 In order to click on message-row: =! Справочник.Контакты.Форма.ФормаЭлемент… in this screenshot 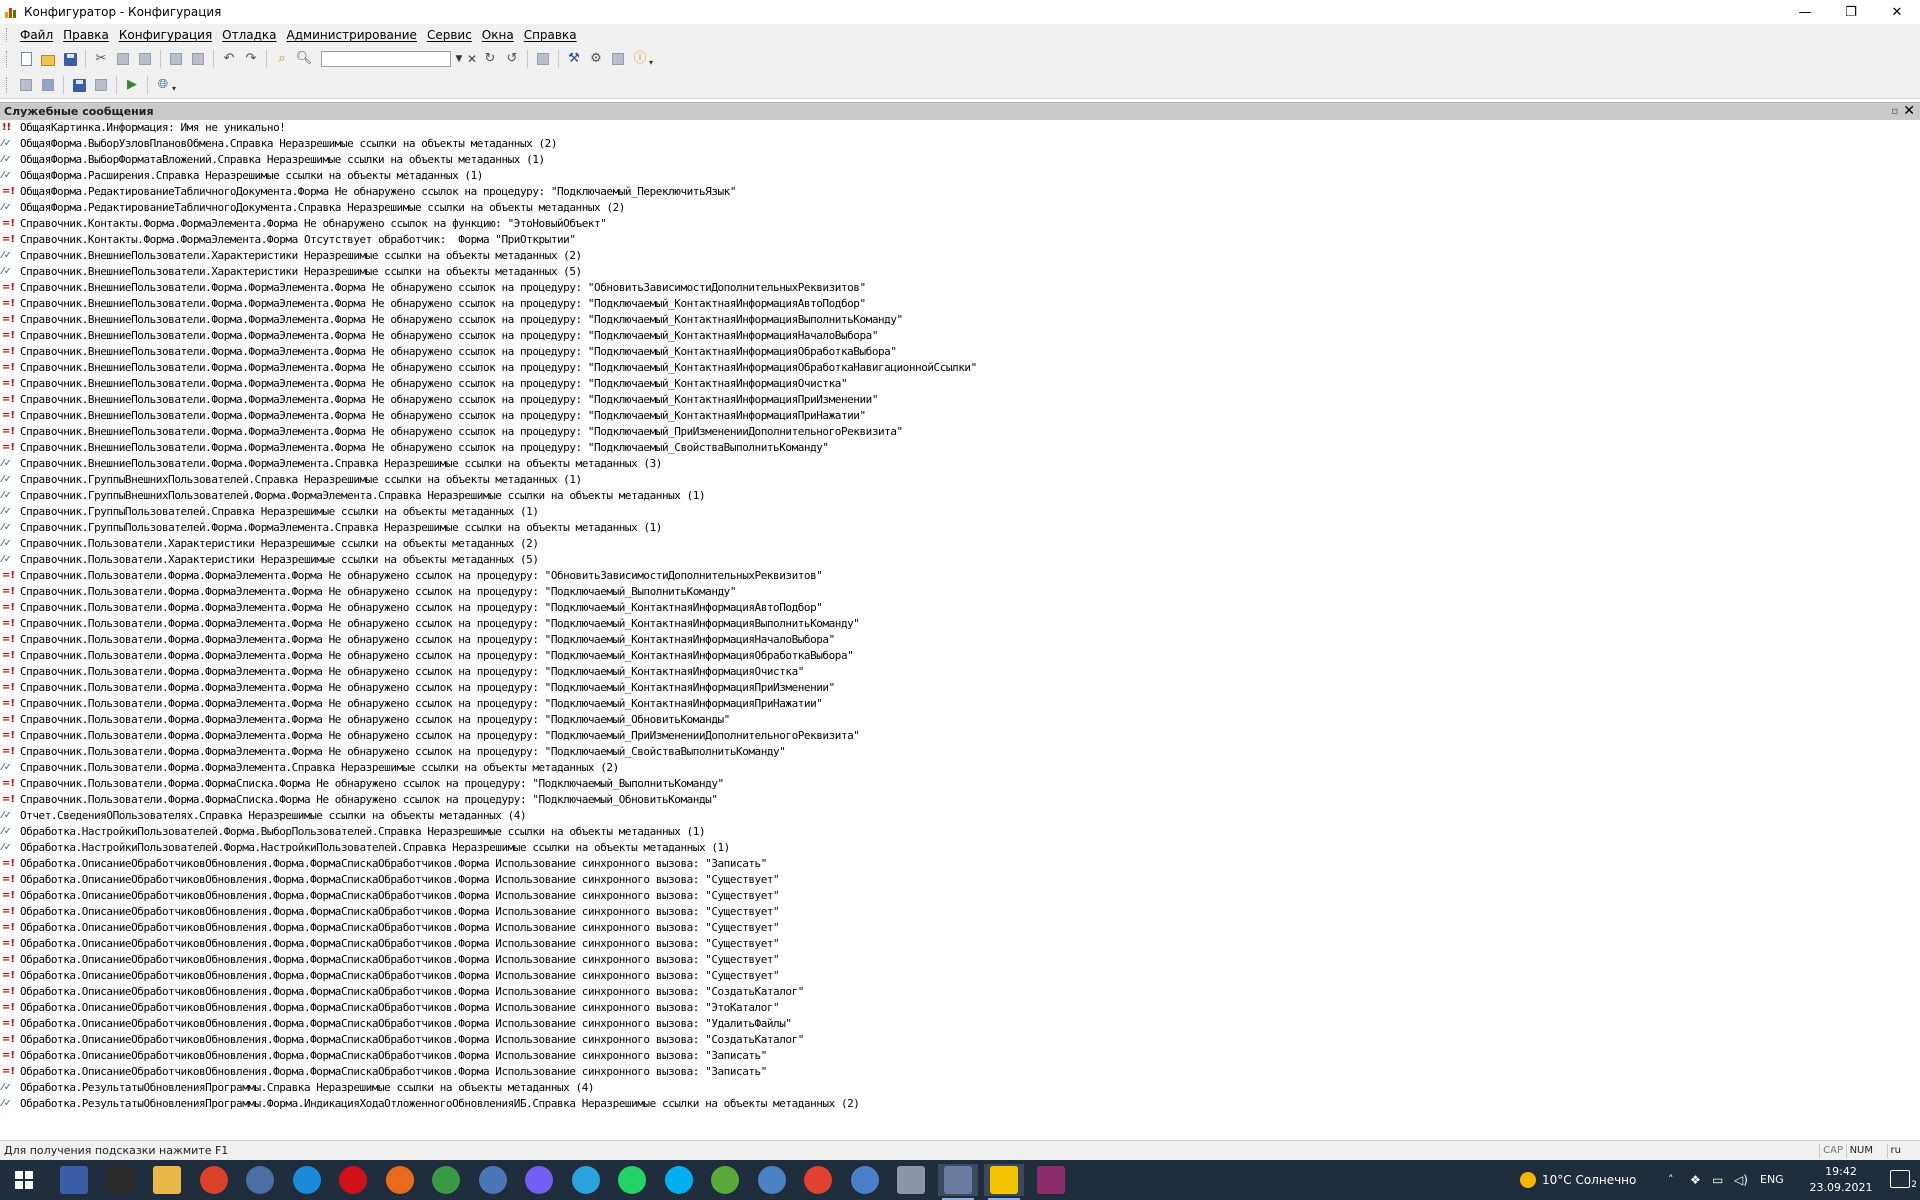, I will do `click(960, 240)`.